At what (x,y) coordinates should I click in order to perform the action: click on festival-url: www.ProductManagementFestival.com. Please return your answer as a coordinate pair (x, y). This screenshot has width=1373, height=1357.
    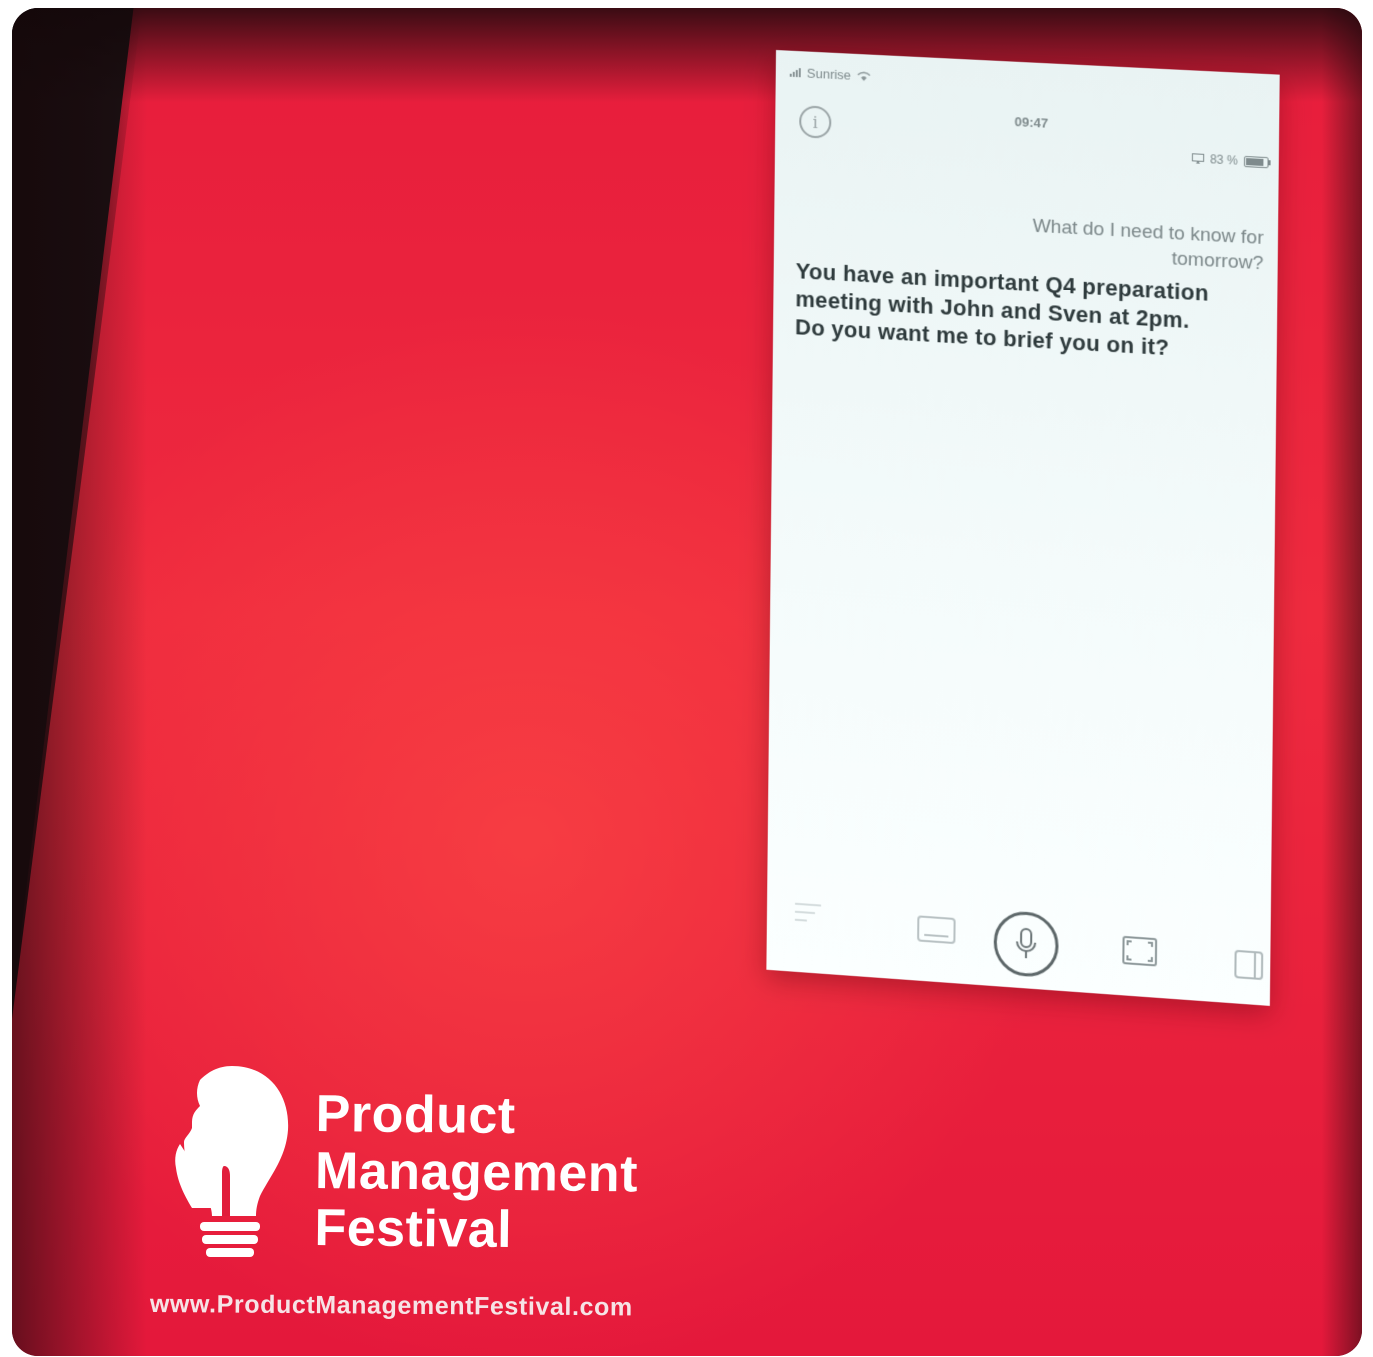
    Looking at the image, I should click on (391, 1306).